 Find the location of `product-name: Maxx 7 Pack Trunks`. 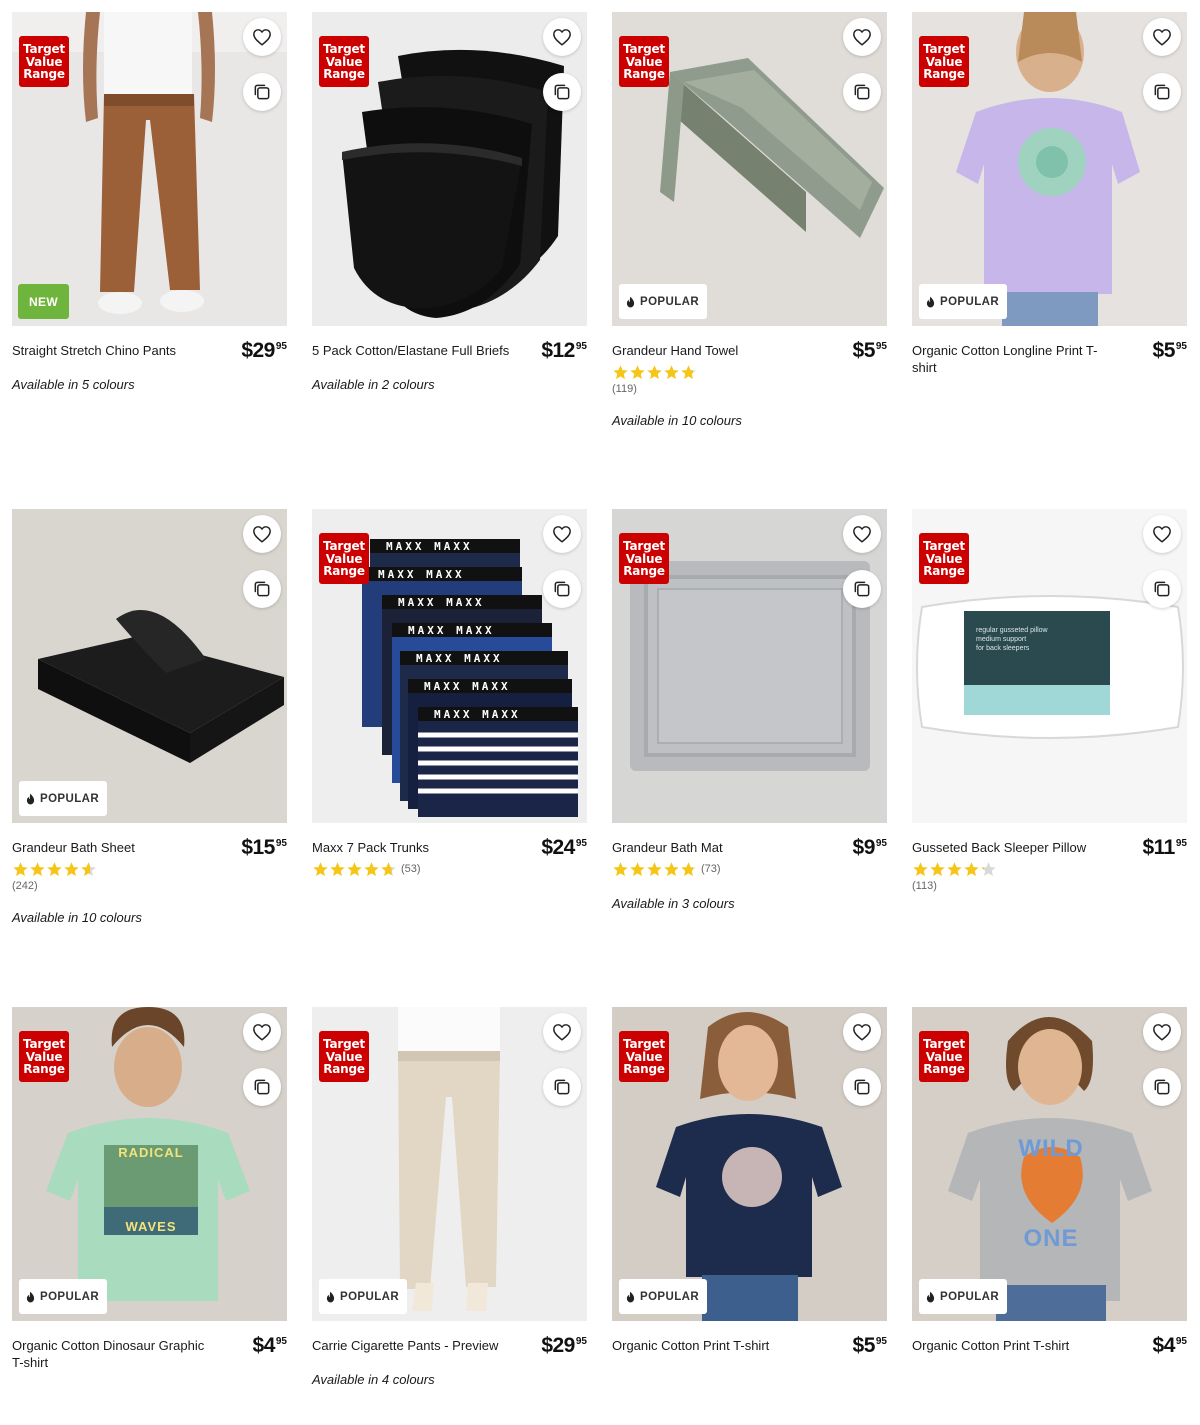

product-name: Maxx 7 Pack Trunks is located at coordinates (414, 847).